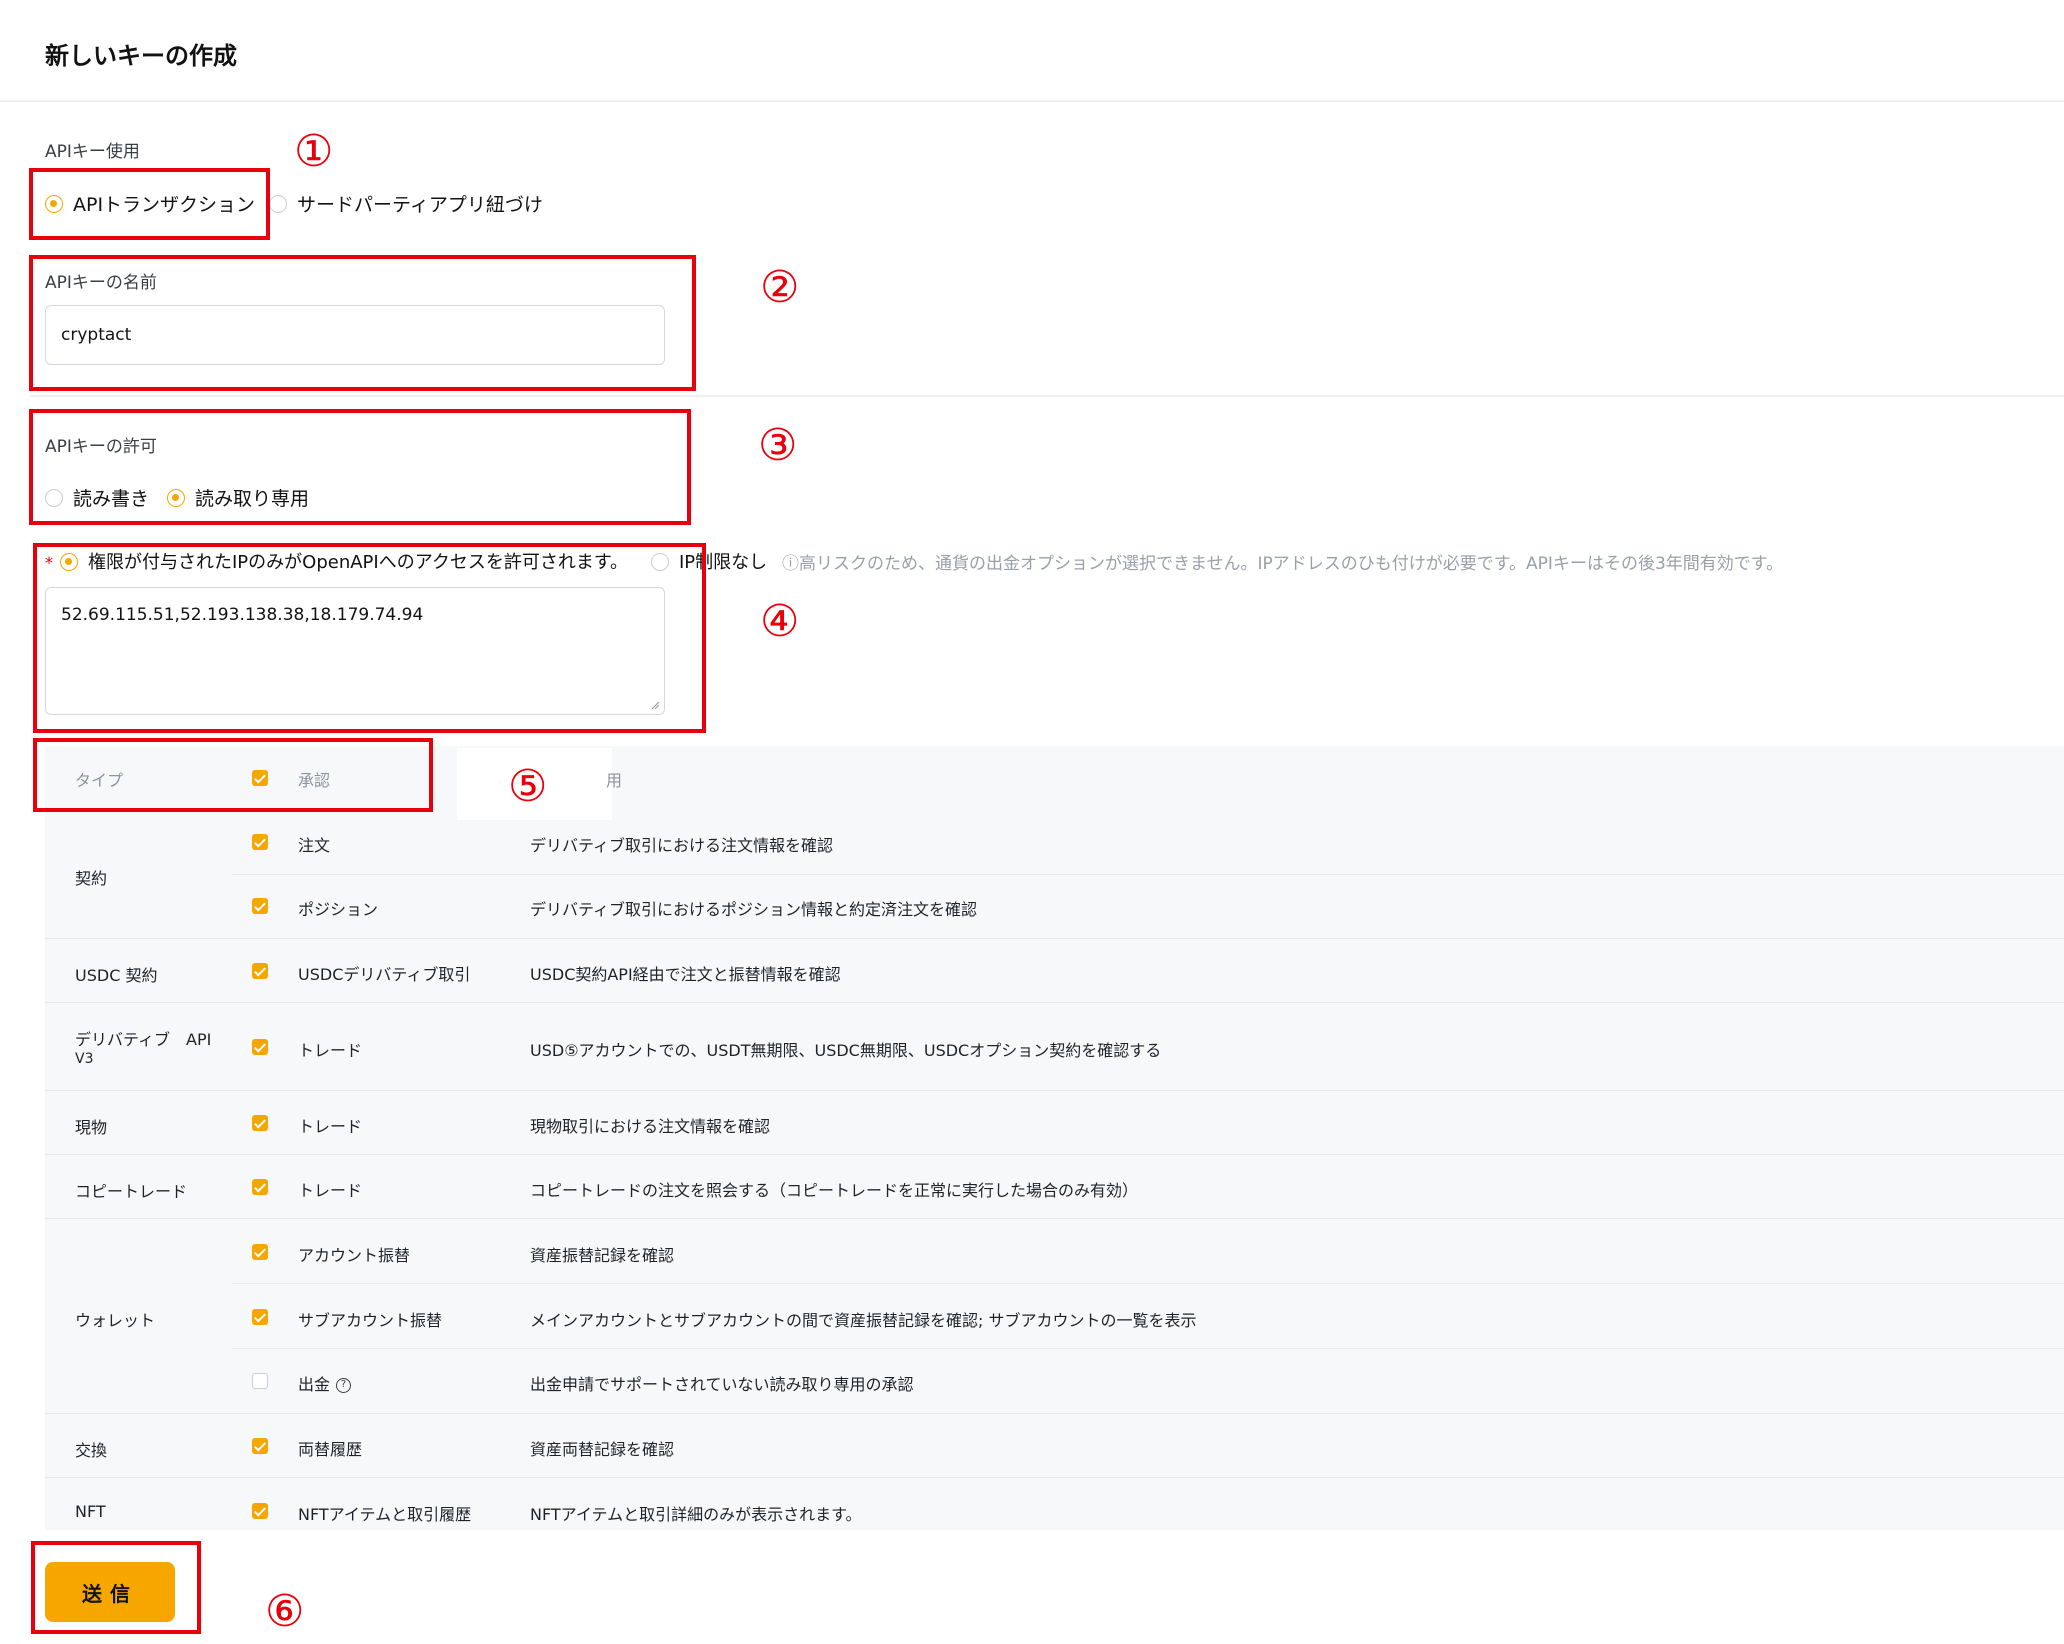 The image size is (2064, 1644). What do you see at coordinates (131, 1191) in the screenshot?
I see `type-copy-trade: コピートレード` at bounding box center [131, 1191].